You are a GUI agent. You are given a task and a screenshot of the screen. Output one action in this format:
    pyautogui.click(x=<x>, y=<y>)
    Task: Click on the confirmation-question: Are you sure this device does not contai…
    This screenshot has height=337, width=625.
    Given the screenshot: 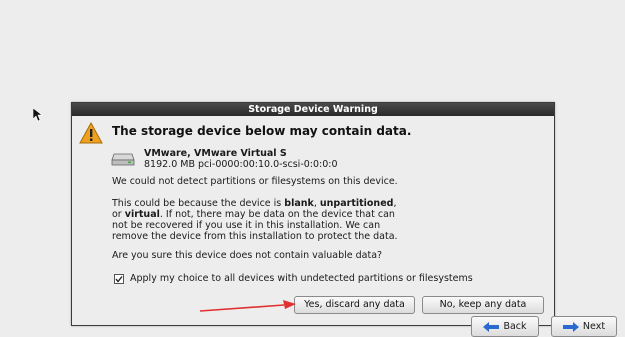 What is the action you would take?
    pyautogui.click(x=247, y=255)
    